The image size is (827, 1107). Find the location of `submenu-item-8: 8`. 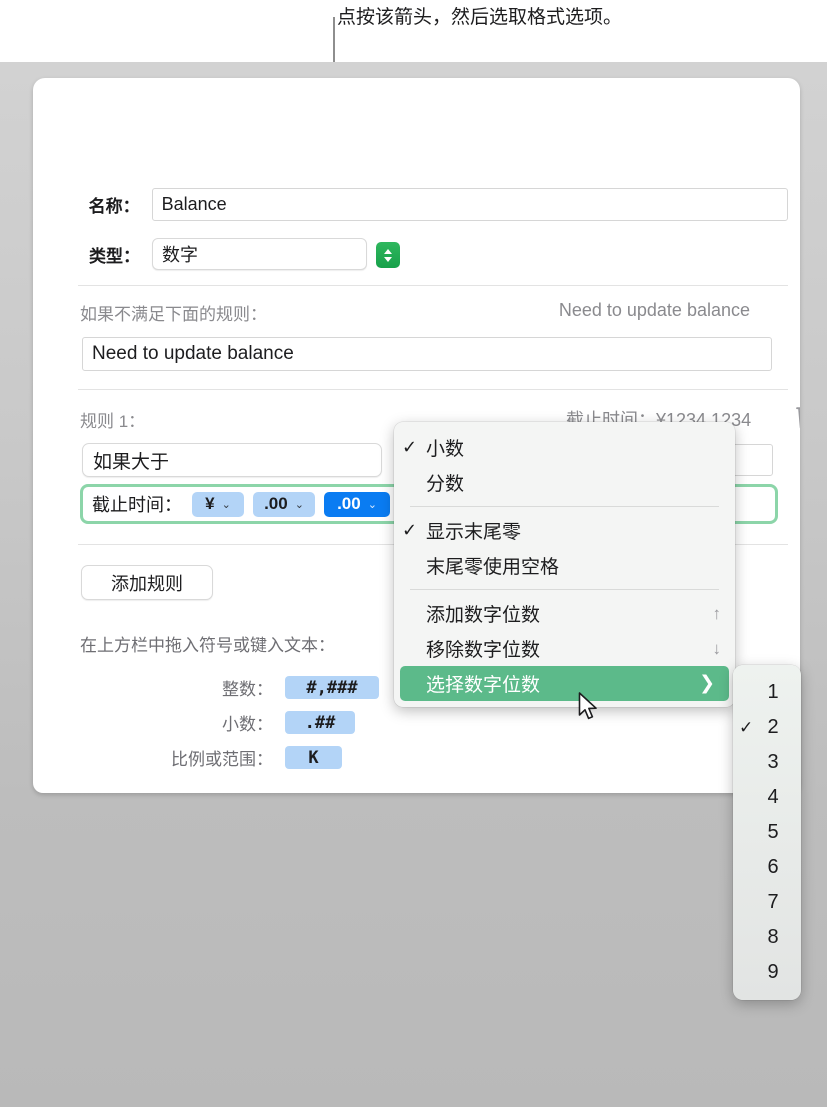

submenu-item-8: 8 is located at coordinates (767, 937).